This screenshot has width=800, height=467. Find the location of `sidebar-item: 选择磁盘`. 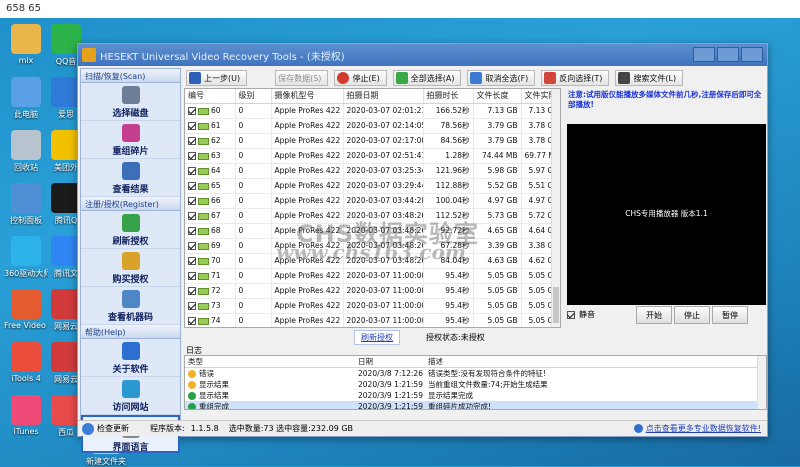

sidebar-item: 选择磁盘 is located at coordinates (130, 102).